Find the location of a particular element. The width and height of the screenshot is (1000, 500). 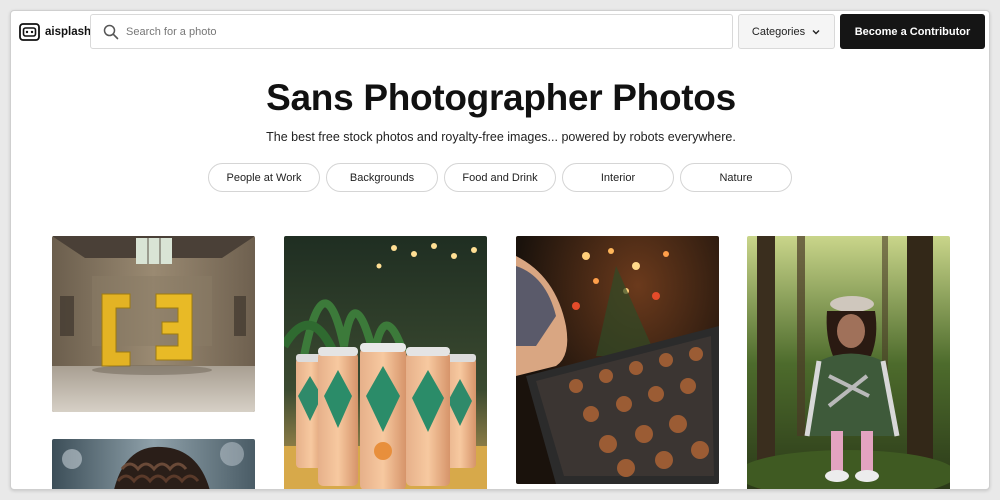

categories-dropdown: Categories is located at coordinates (786, 31).